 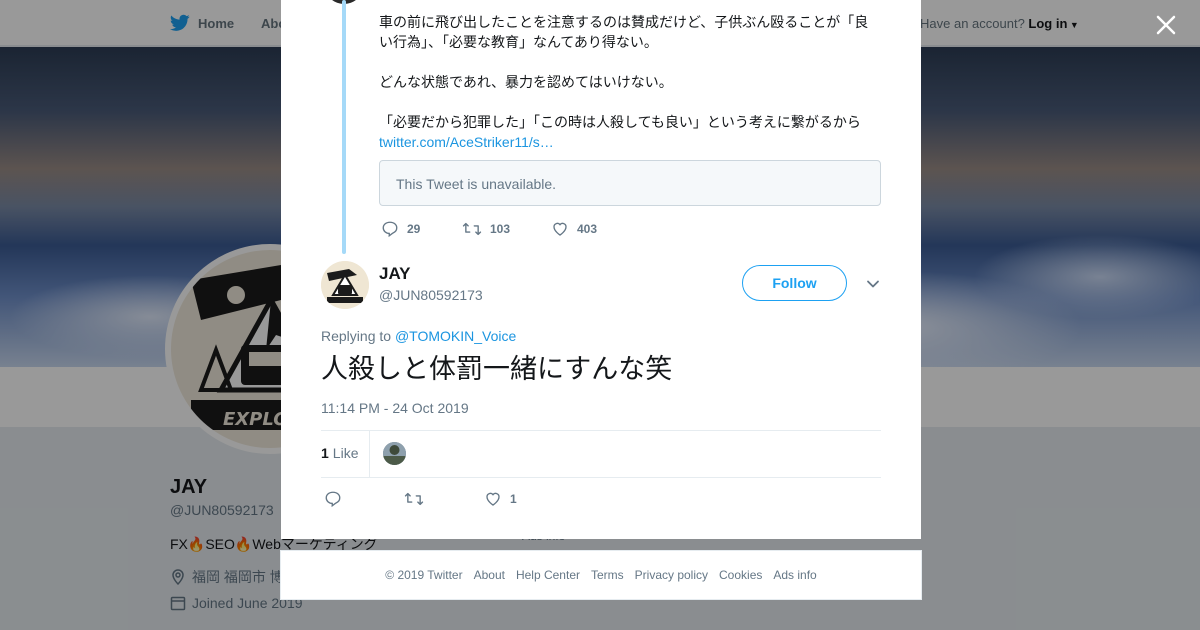 What do you see at coordinates (424, 575) in the screenshot?
I see `footer-copyright: © 2019 Twitter` at bounding box center [424, 575].